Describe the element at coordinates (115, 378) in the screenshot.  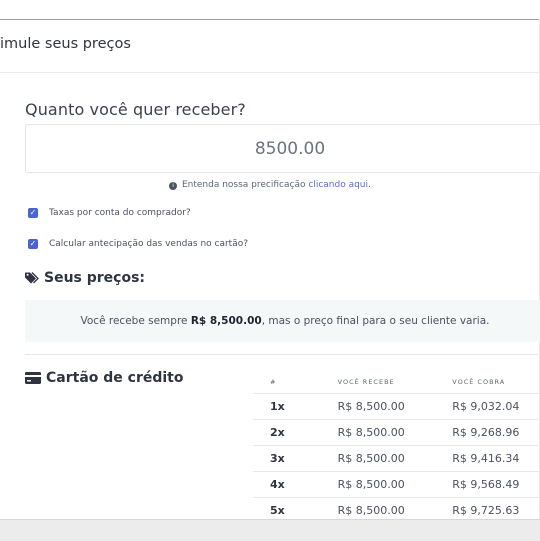
I see `credit-card-heading-text: Cartão de crédito` at that location.